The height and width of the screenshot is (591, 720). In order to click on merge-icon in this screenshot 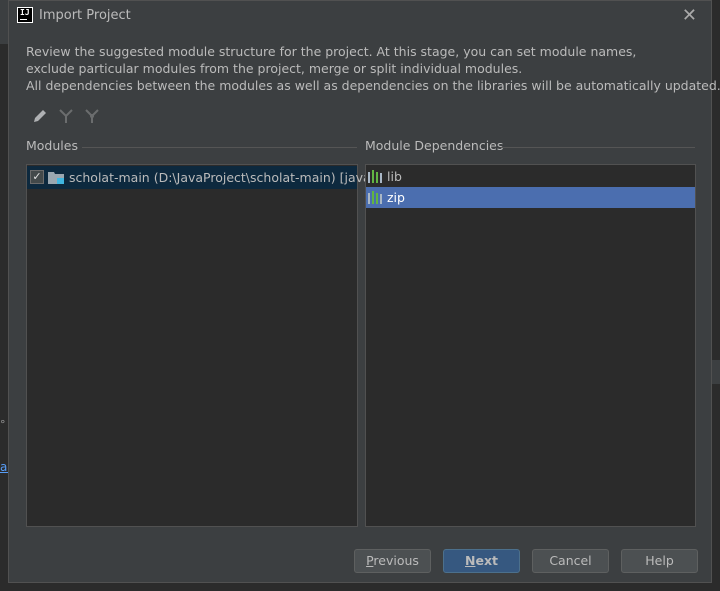, I will do `click(66, 116)`.